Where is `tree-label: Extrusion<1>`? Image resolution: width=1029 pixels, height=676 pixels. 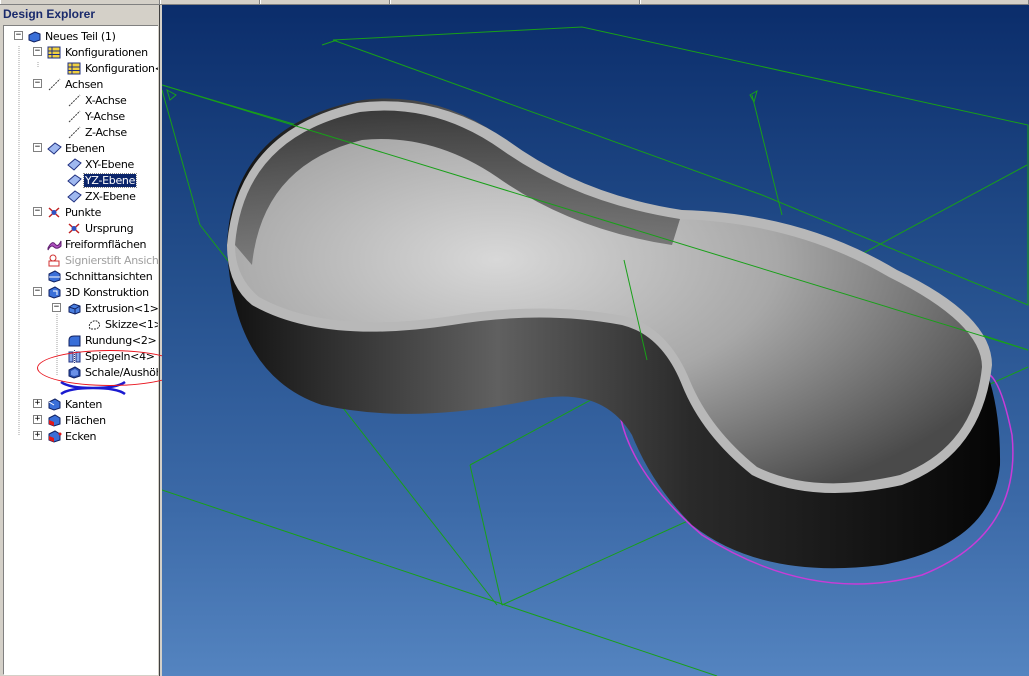
tree-label: Extrusion<1> is located at coordinates (121, 308).